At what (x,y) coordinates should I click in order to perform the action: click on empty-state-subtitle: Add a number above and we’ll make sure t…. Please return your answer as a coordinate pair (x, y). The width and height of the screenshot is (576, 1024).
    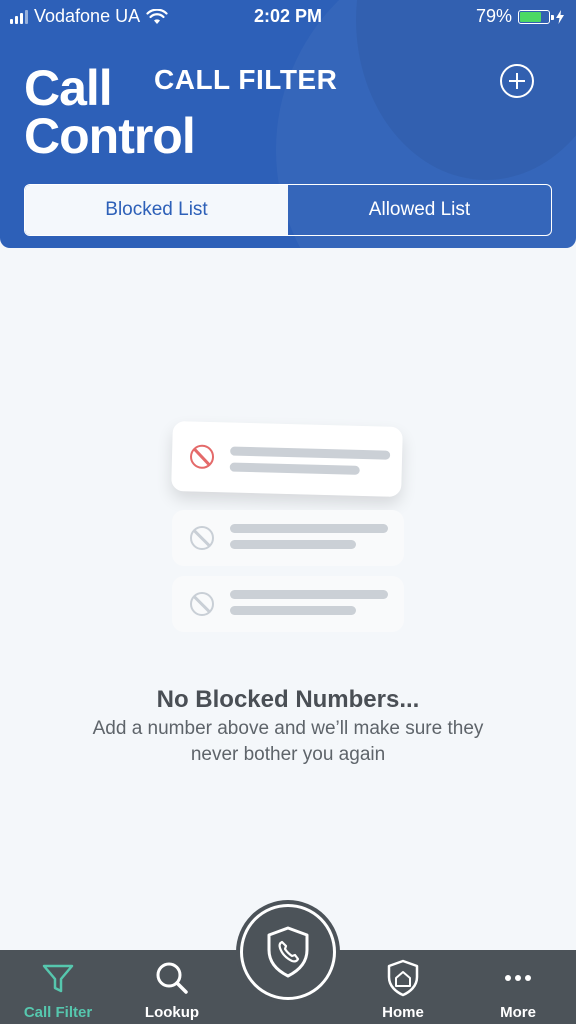
    Looking at the image, I should click on (288, 741).